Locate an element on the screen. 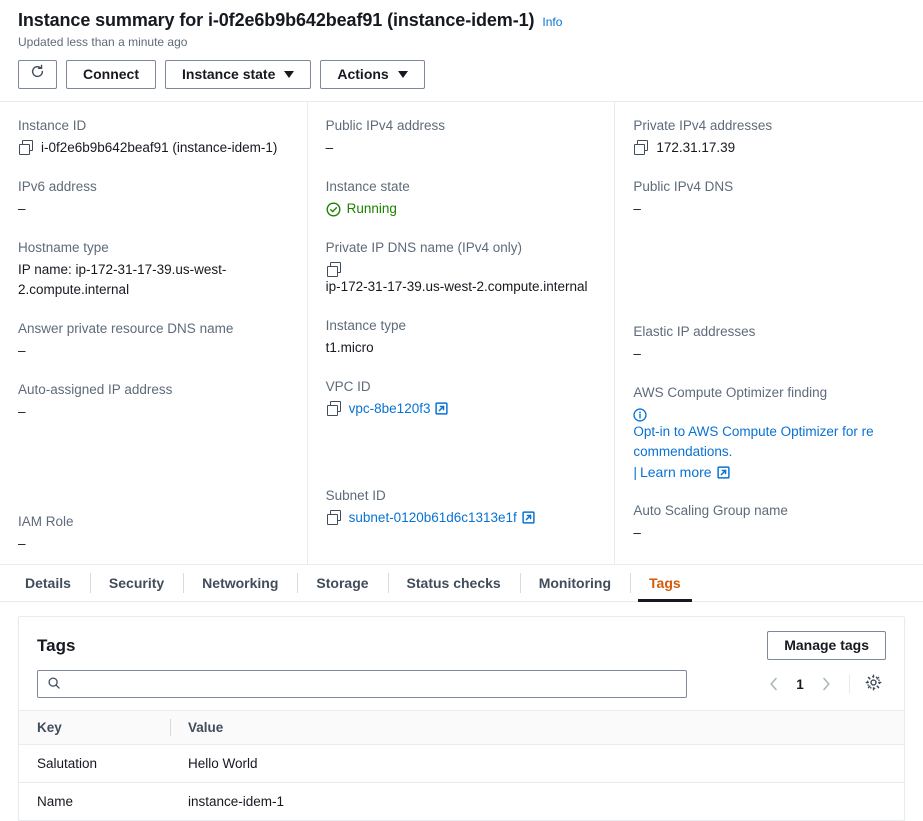  vpc-id-link: vpc-8be120f3 is located at coordinates (399, 409).